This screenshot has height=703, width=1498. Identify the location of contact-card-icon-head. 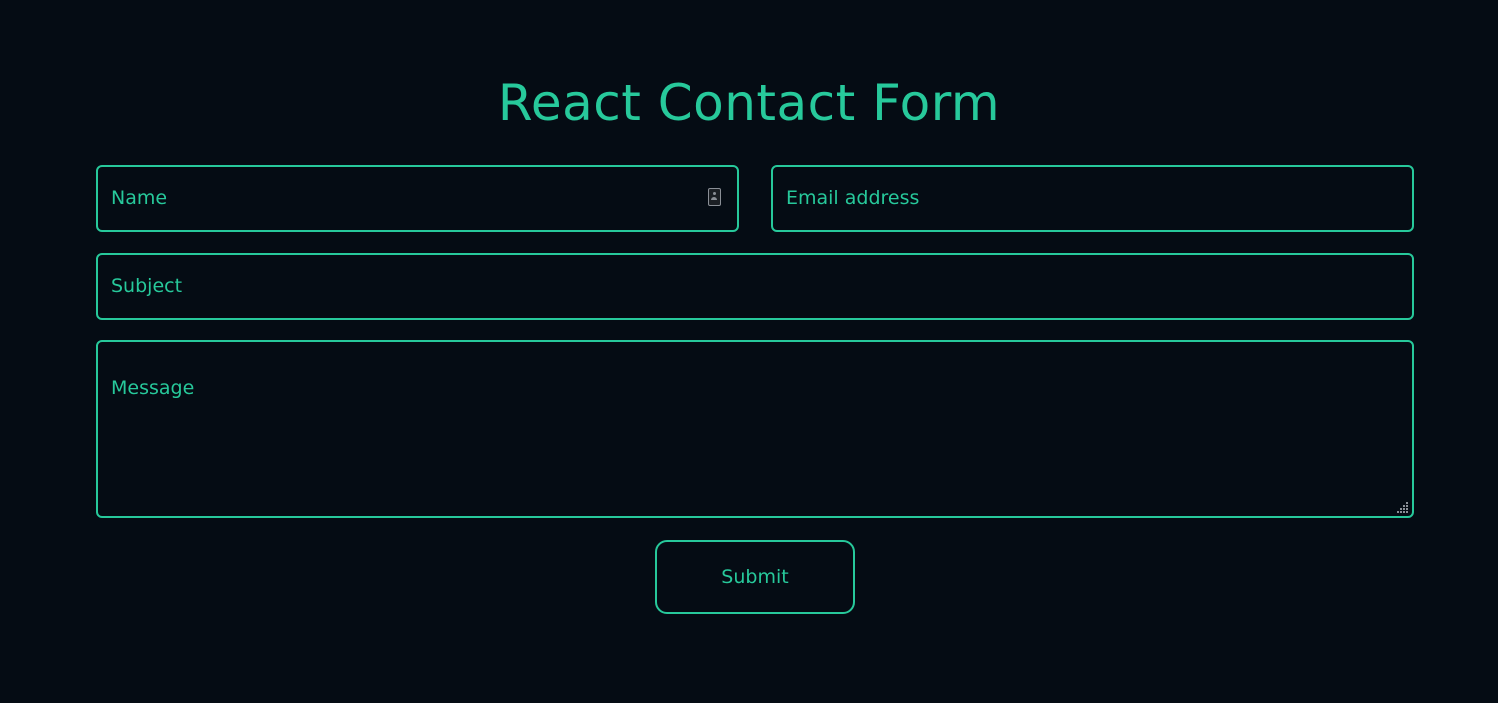
(714, 193).